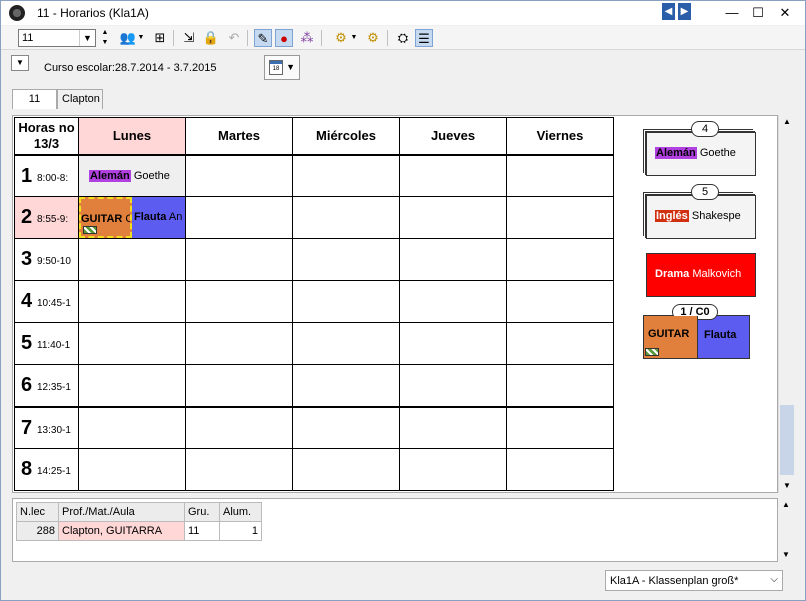 The width and height of the screenshot is (806, 601). I want to click on unscheduled-lesson-card: Drama Malkovich, so click(701, 275).